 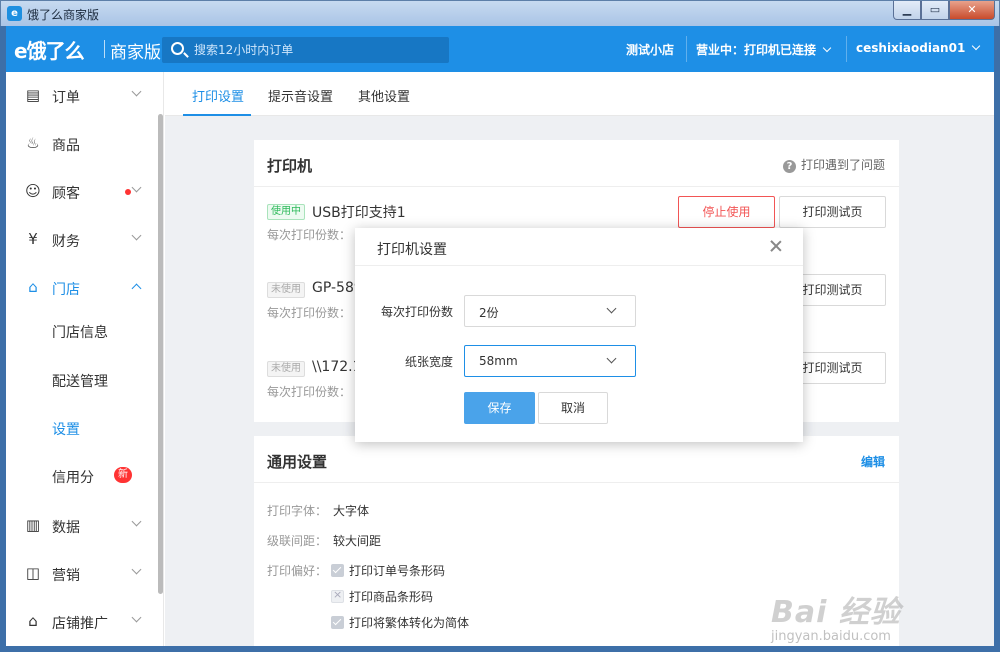 I want to click on settings-tabs: 打印设置 提示音设置 其他设置, so click(x=579, y=94).